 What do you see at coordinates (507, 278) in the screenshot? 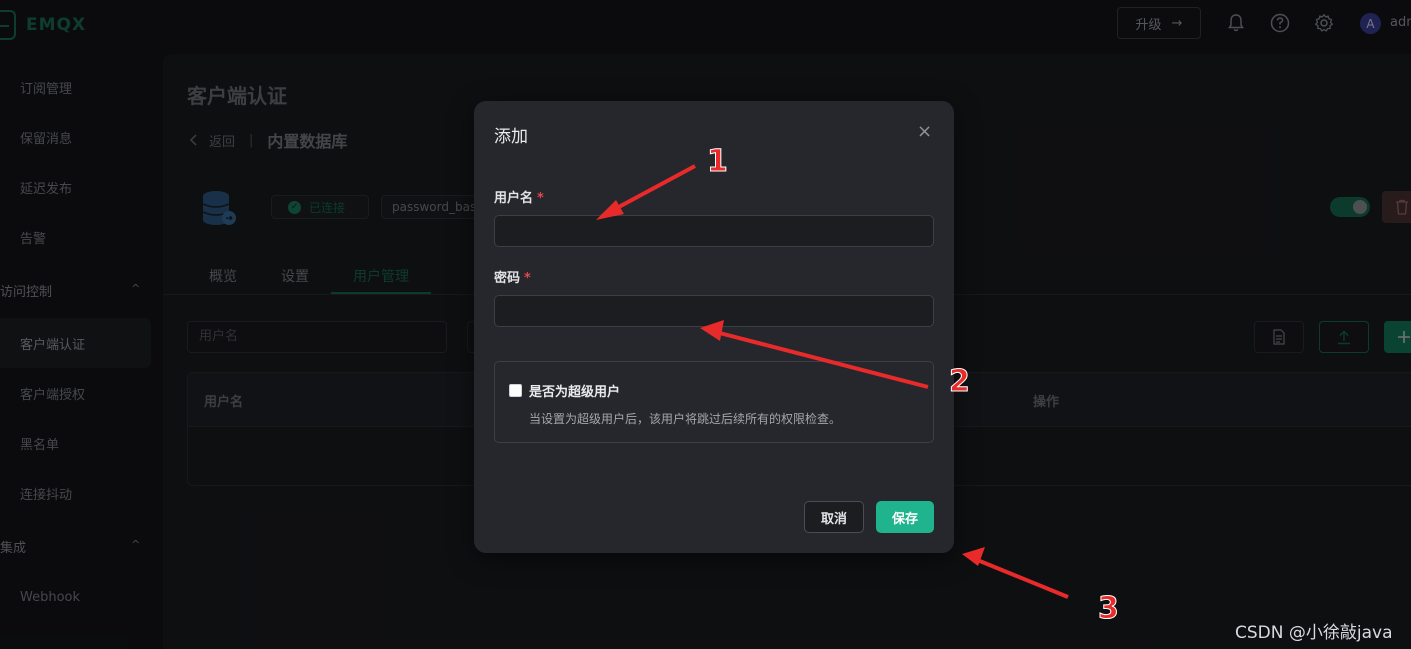
I see `password-label-text: 密码` at bounding box center [507, 278].